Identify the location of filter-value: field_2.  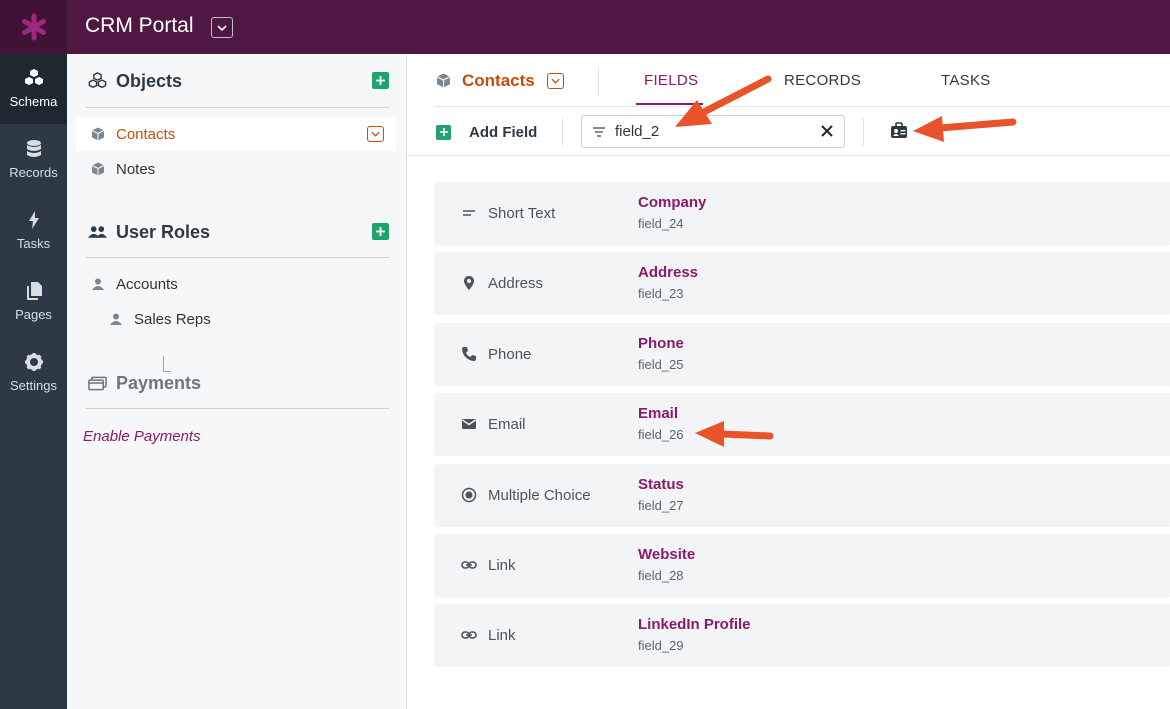
(637, 131).